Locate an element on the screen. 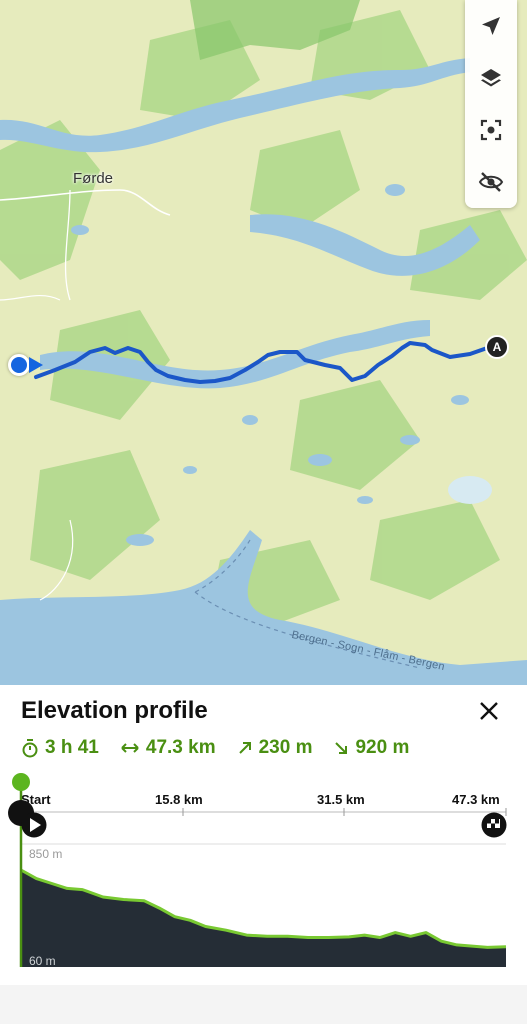 The image size is (527, 1024). descent-value: 920 m is located at coordinates (382, 747).